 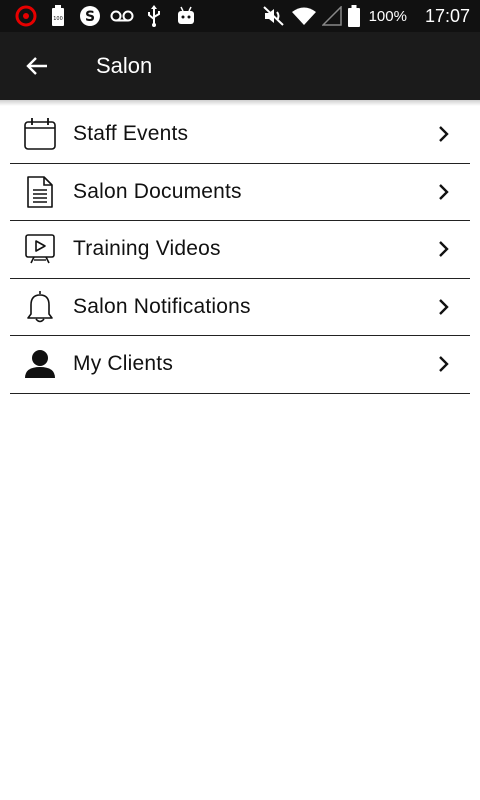 I want to click on skype-icon: S, so click(x=90, y=16).